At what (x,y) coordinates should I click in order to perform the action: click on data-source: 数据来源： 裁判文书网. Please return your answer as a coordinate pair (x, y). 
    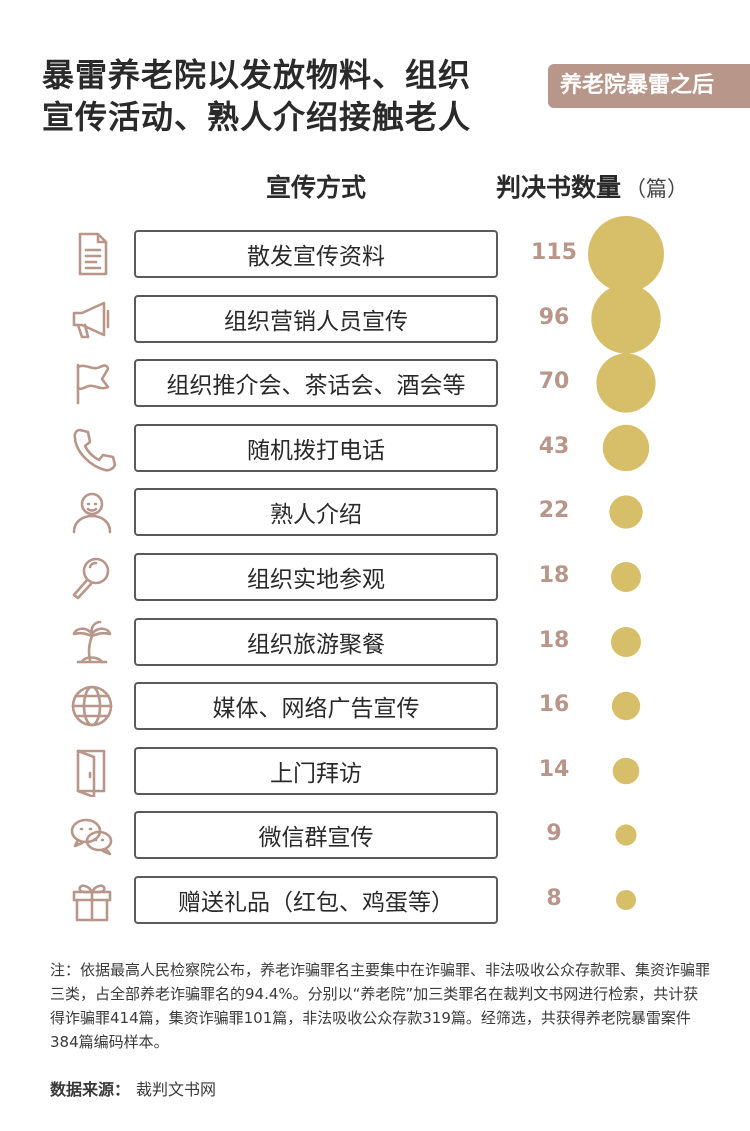
    Looking at the image, I should click on (133, 1088).